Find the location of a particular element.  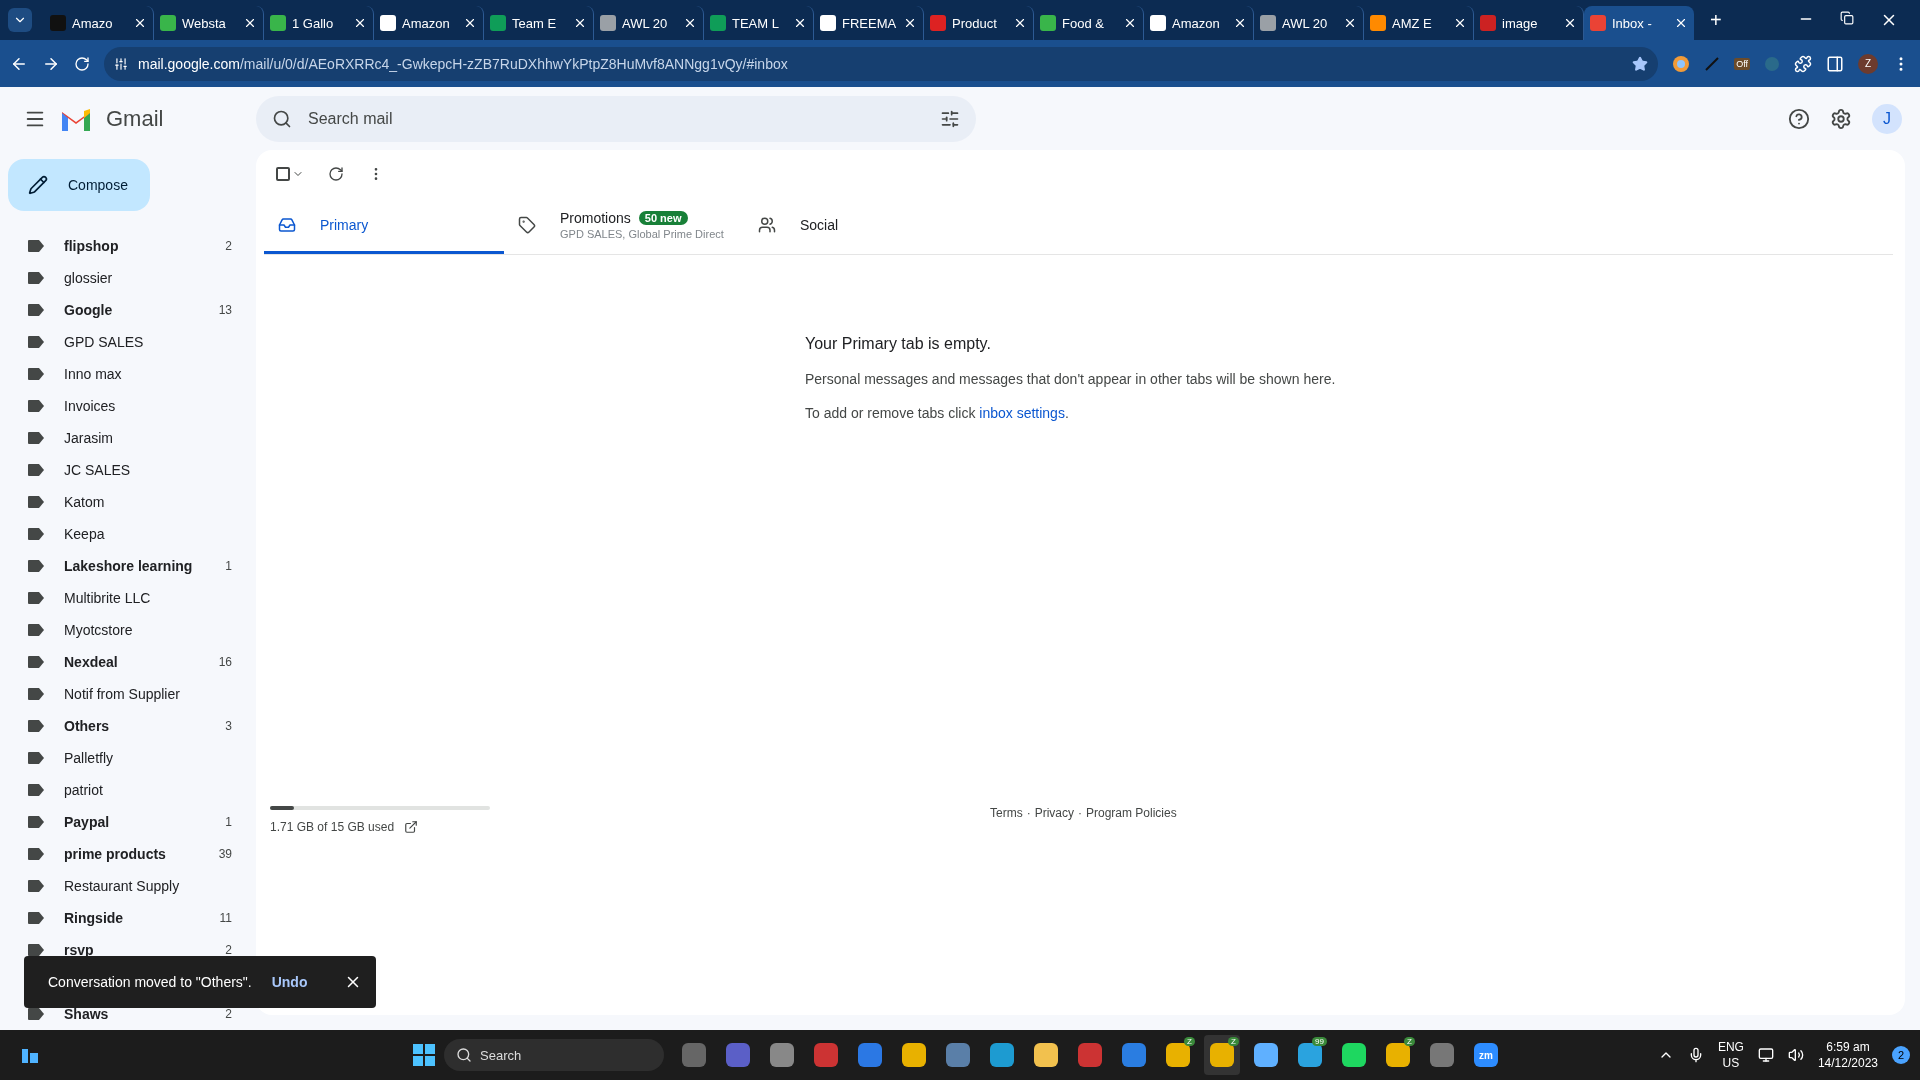

footer-link: Program Policies is located at coordinates (1131, 820).